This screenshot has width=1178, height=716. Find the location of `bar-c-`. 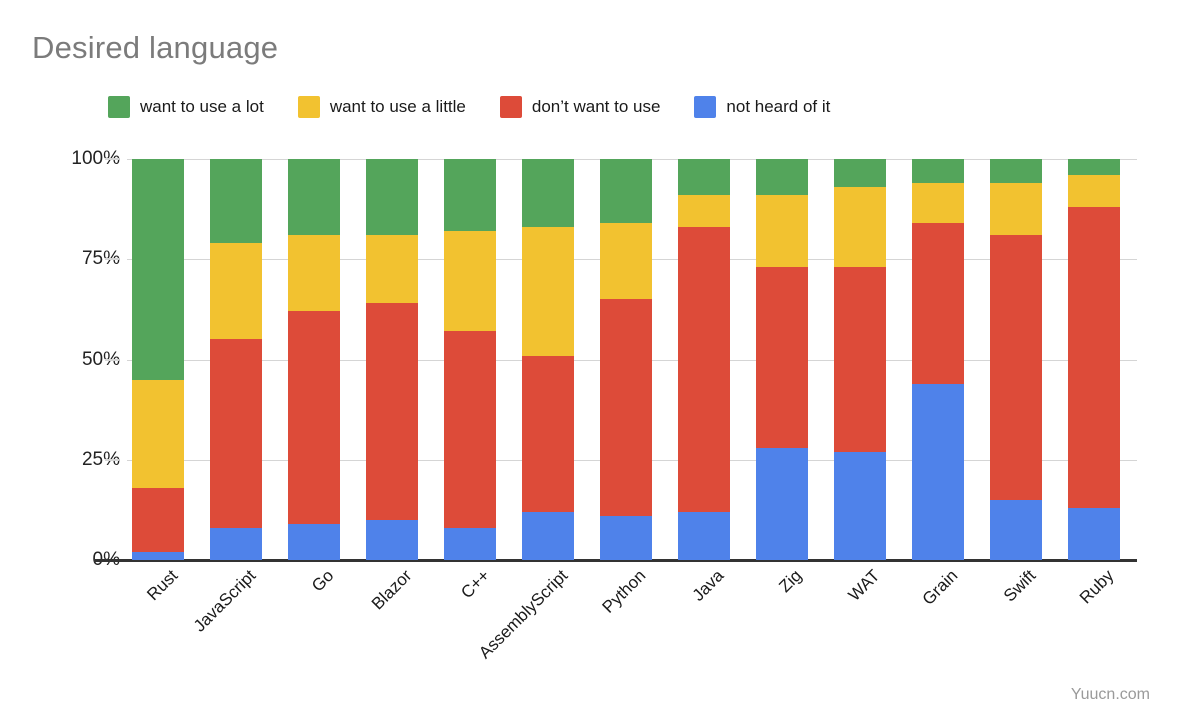

bar-c- is located at coordinates (470, 359).